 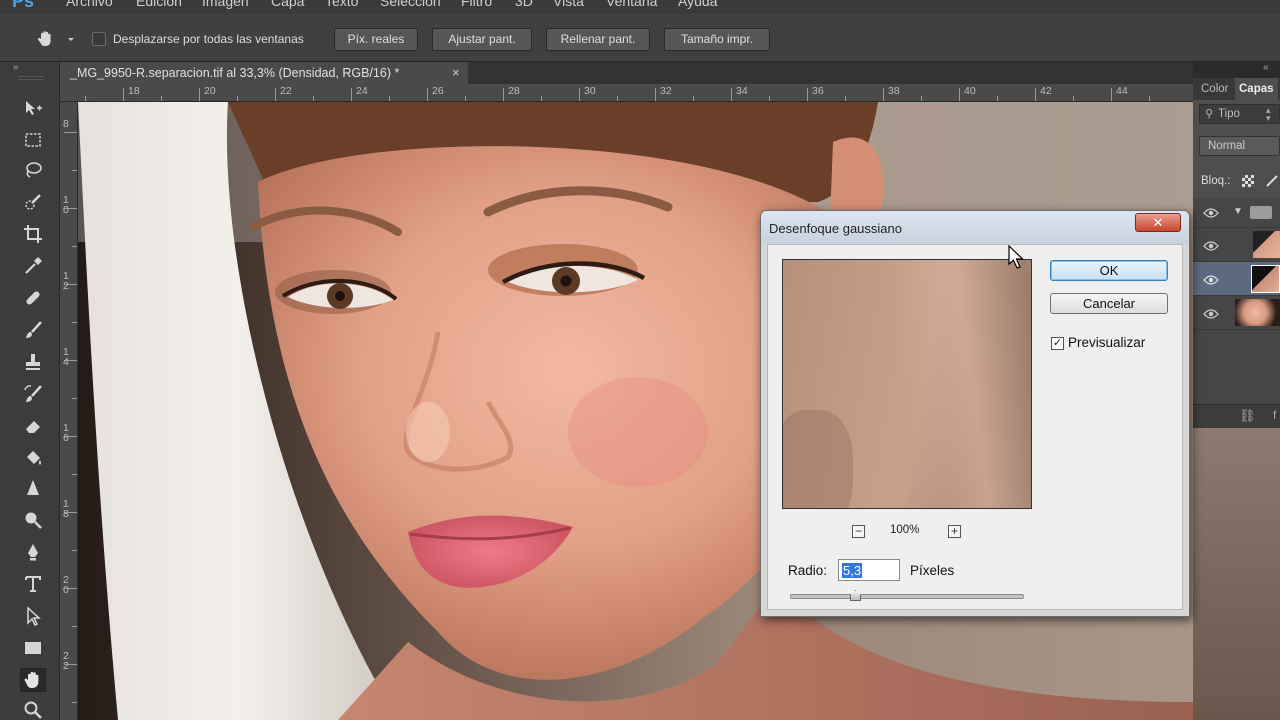 What do you see at coordinates (1158, 222) in the screenshot?
I see `close-dialog-button: ✕` at bounding box center [1158, 222].